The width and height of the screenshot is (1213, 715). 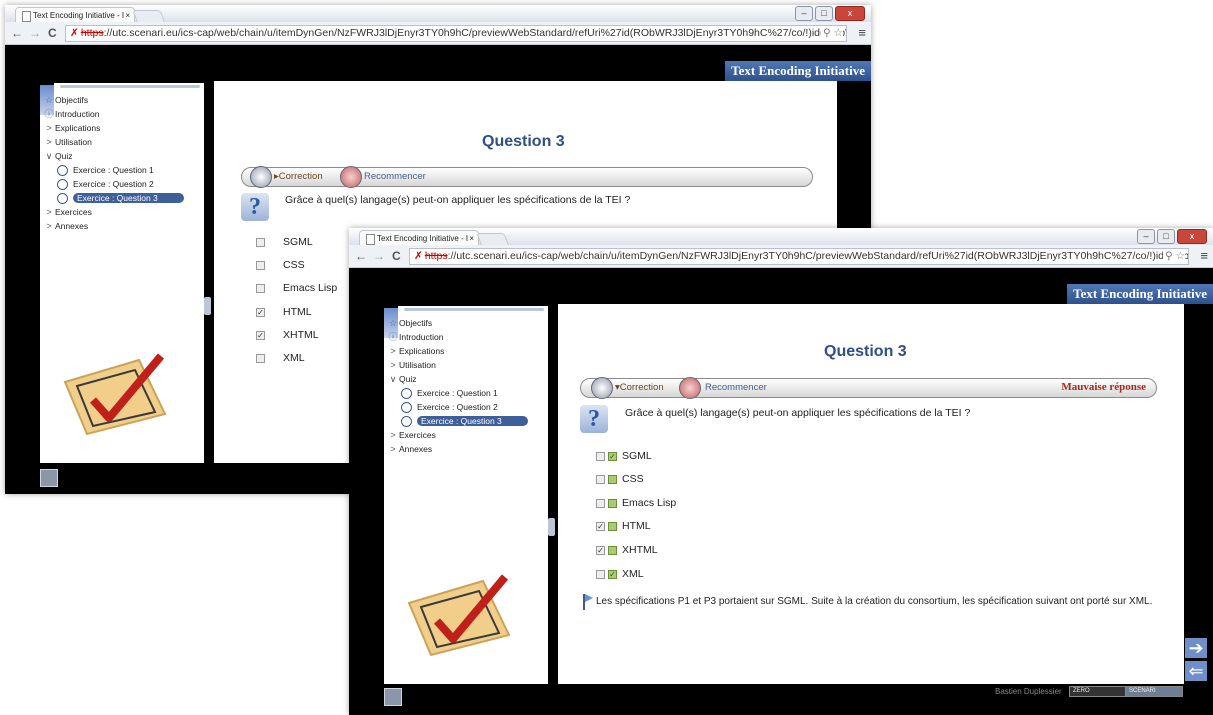 I want to click on previous-arrow-icon: ⇐, so click(x=1196, y=671).